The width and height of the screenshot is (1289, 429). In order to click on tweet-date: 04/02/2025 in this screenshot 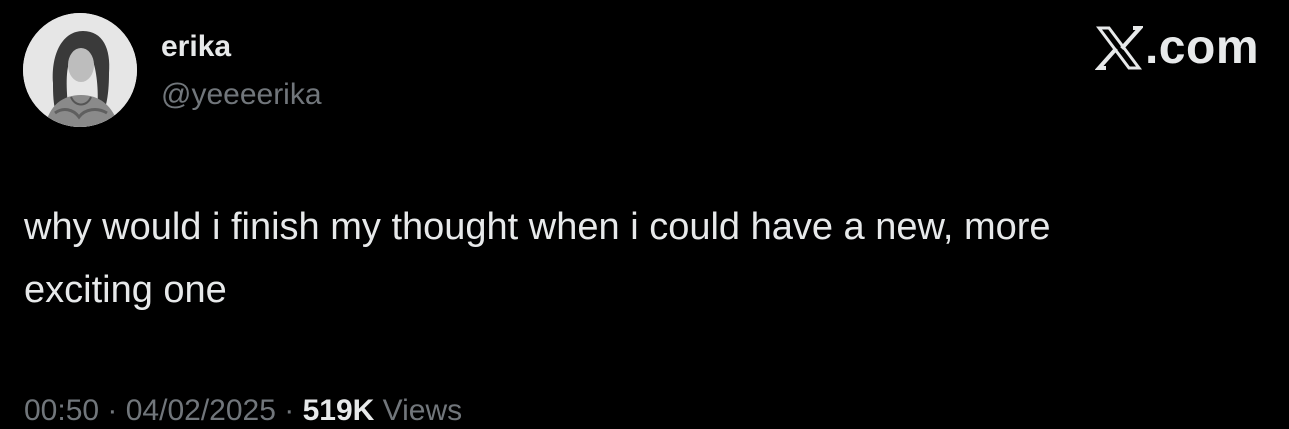, I will do `click(201, 410)`.